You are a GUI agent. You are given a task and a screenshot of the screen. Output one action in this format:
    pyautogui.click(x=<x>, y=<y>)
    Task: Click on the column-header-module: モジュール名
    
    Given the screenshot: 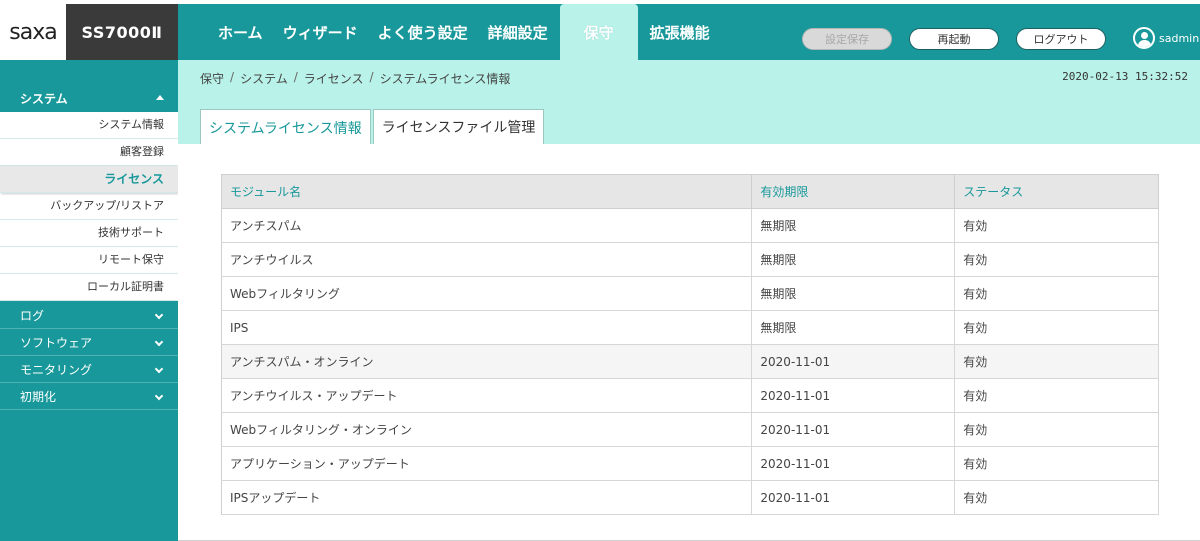 What is the action you would take?
    pyautogui.click(x=487, y=191)
    